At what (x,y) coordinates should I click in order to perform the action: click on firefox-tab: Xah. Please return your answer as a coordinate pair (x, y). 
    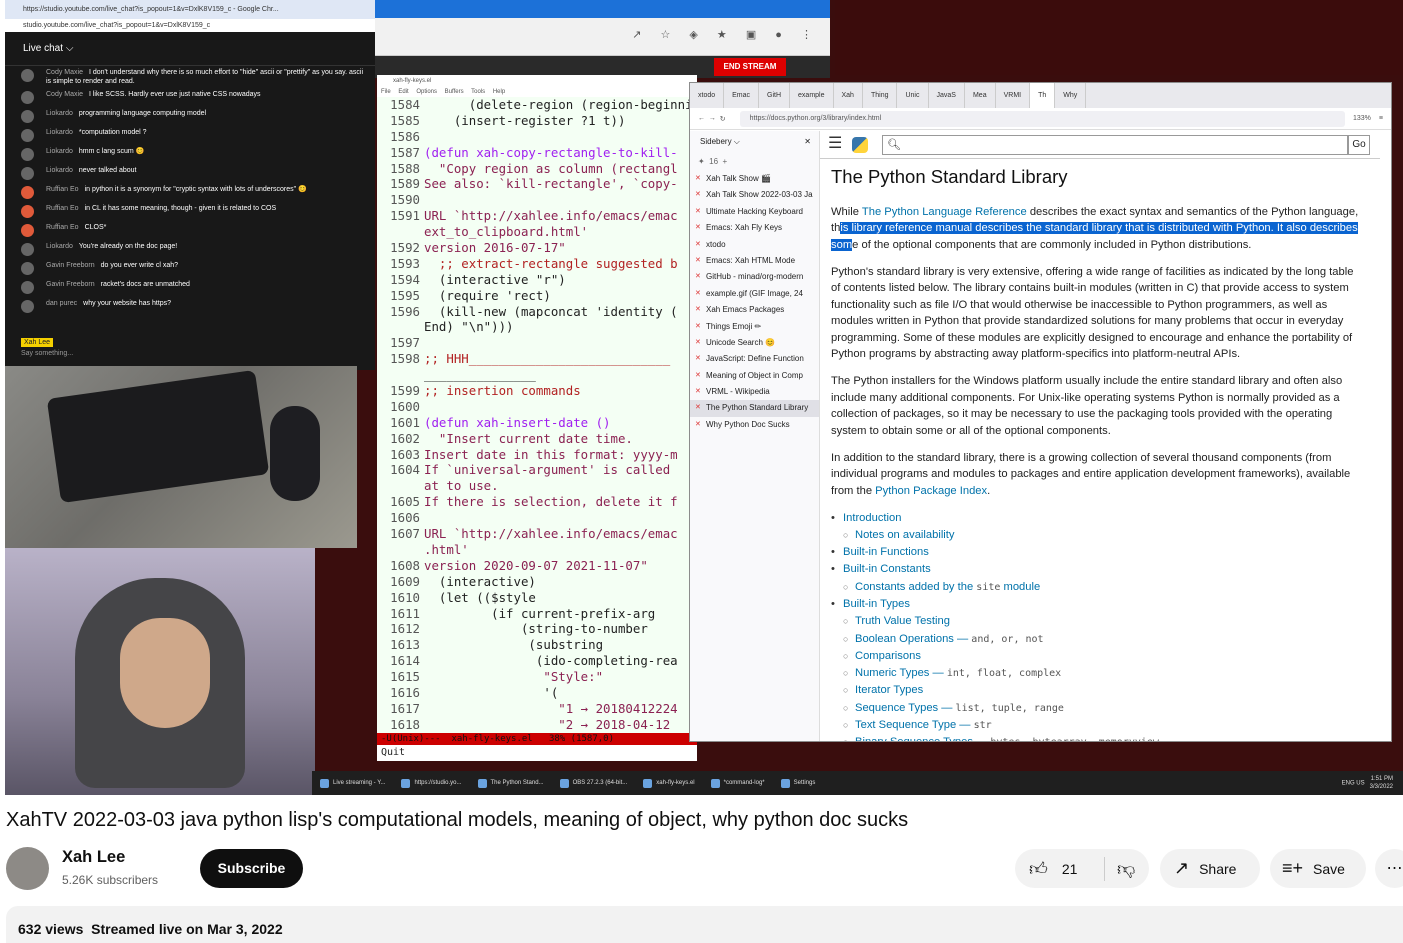
    Looking at the image, I should click on (848, 95).